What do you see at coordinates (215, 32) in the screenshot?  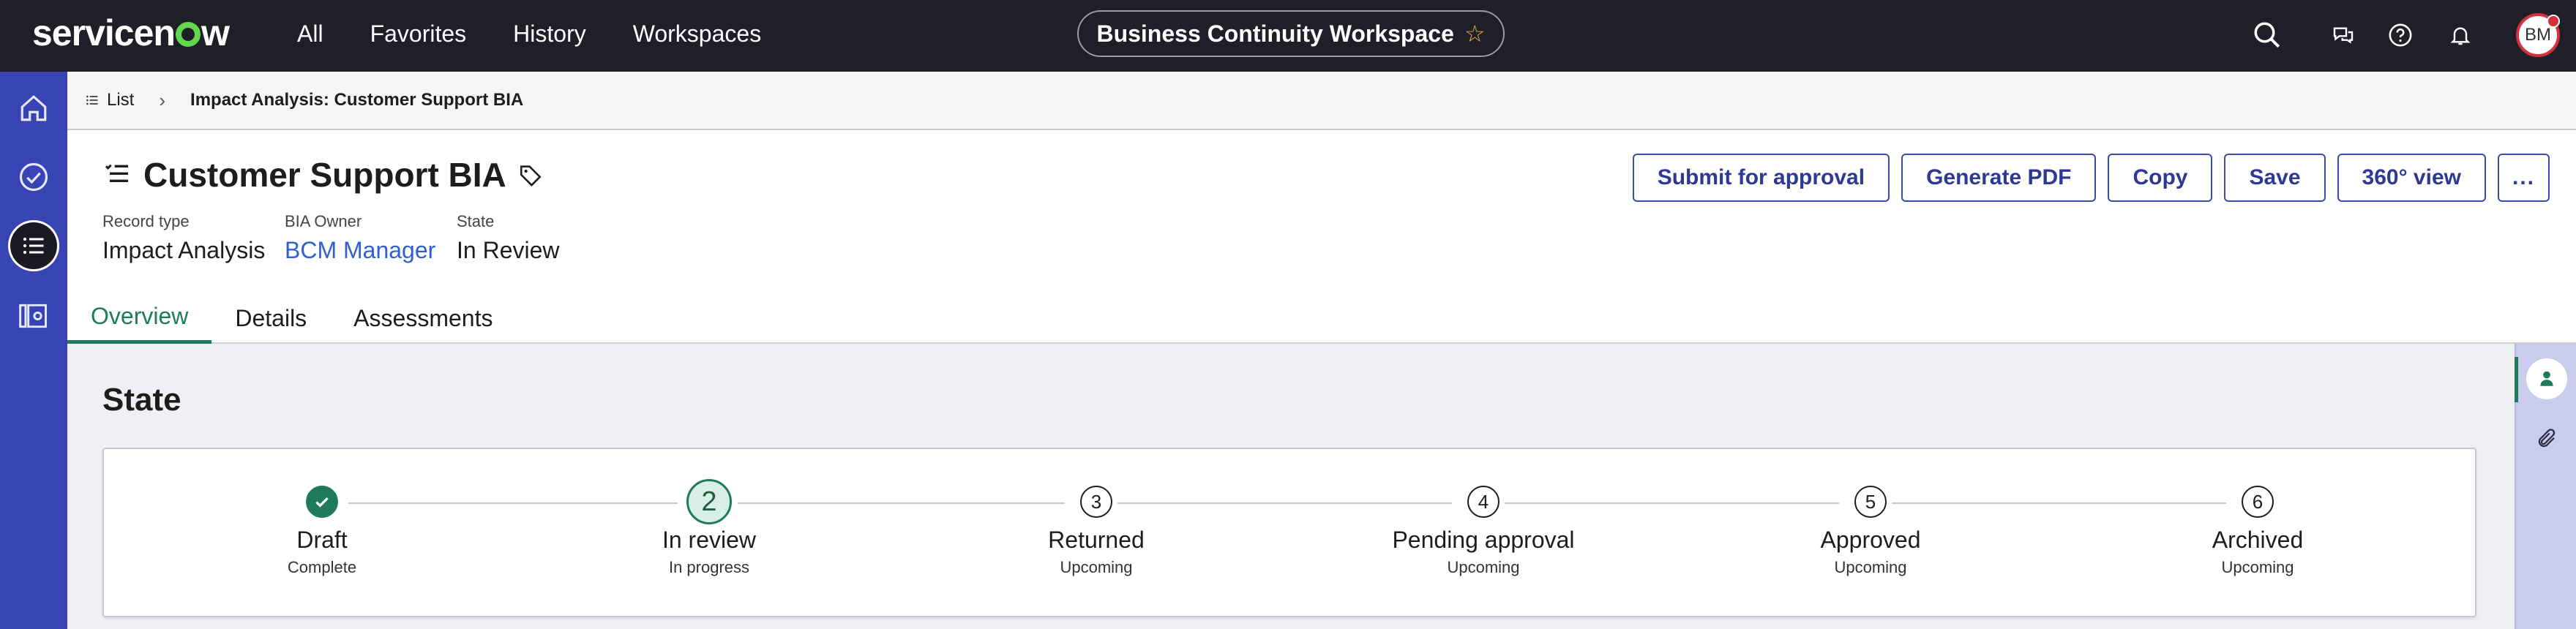 I see `logo-text-part: w` at bounding box center [215, 32].